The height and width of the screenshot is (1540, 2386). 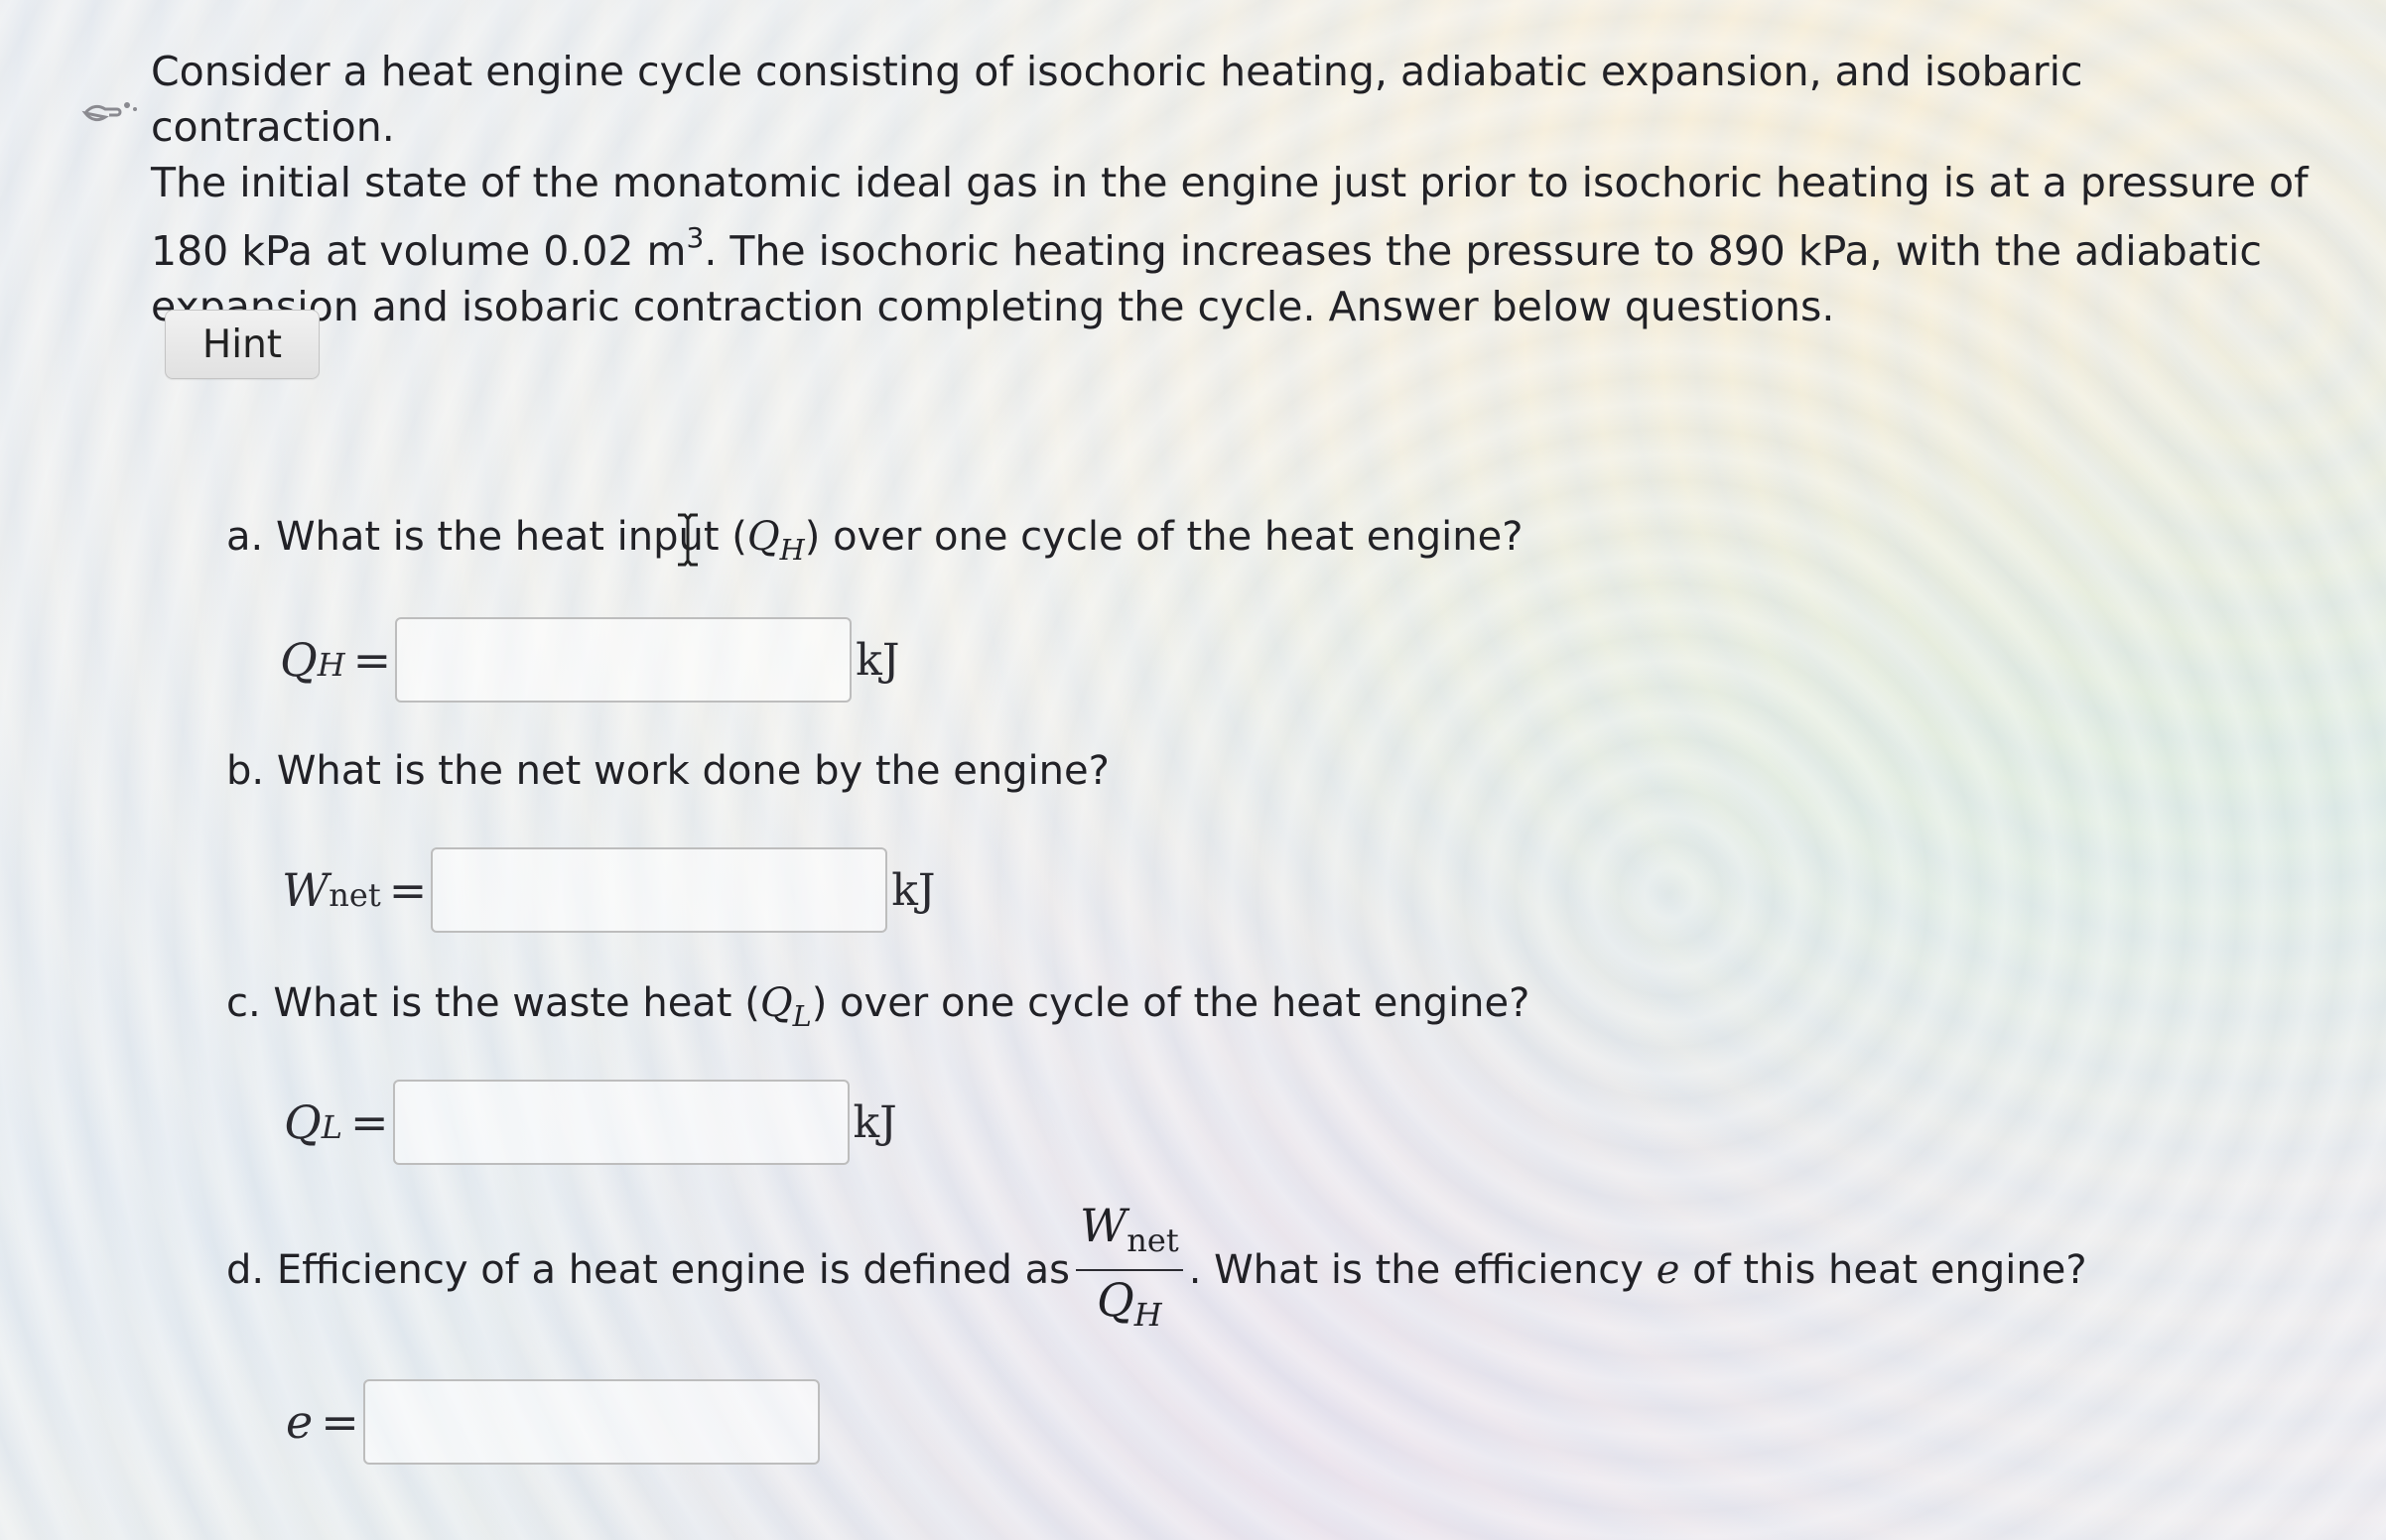 I want to click on pointer-hand-icon, so click(x=111, y=113).